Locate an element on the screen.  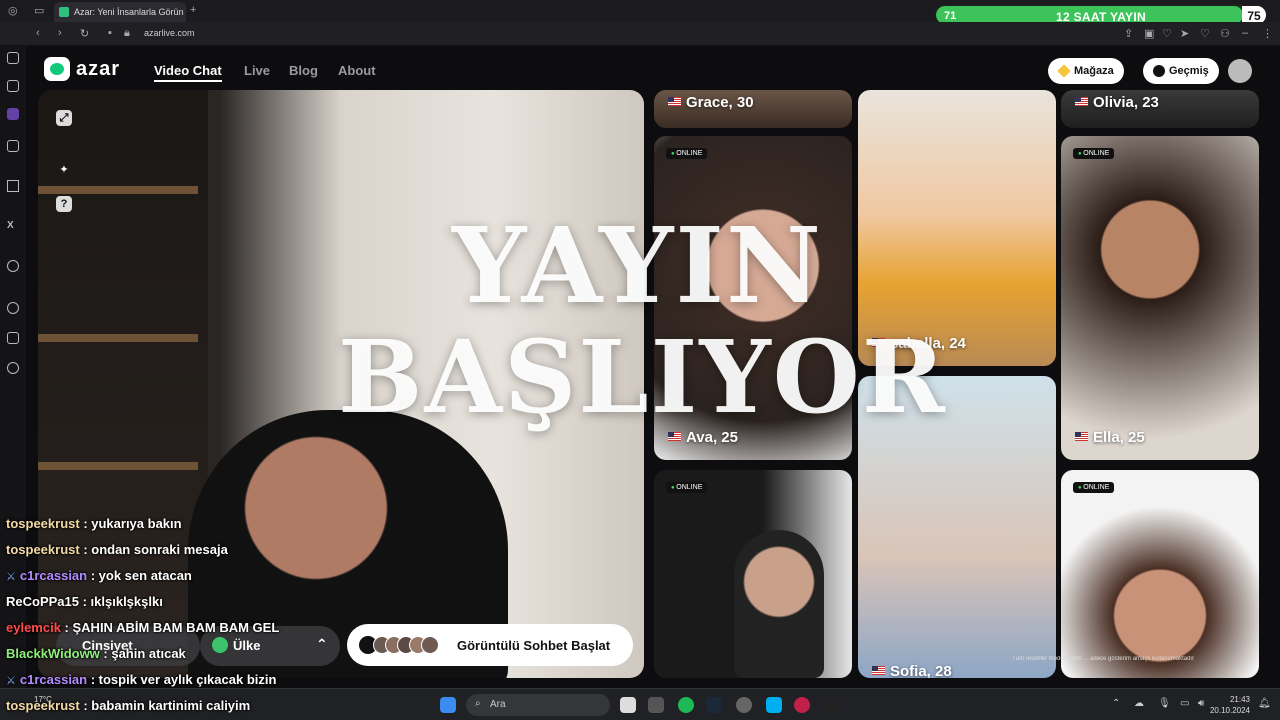
notification-icon: 🔔︎ is located at coordinates (1264, 703).